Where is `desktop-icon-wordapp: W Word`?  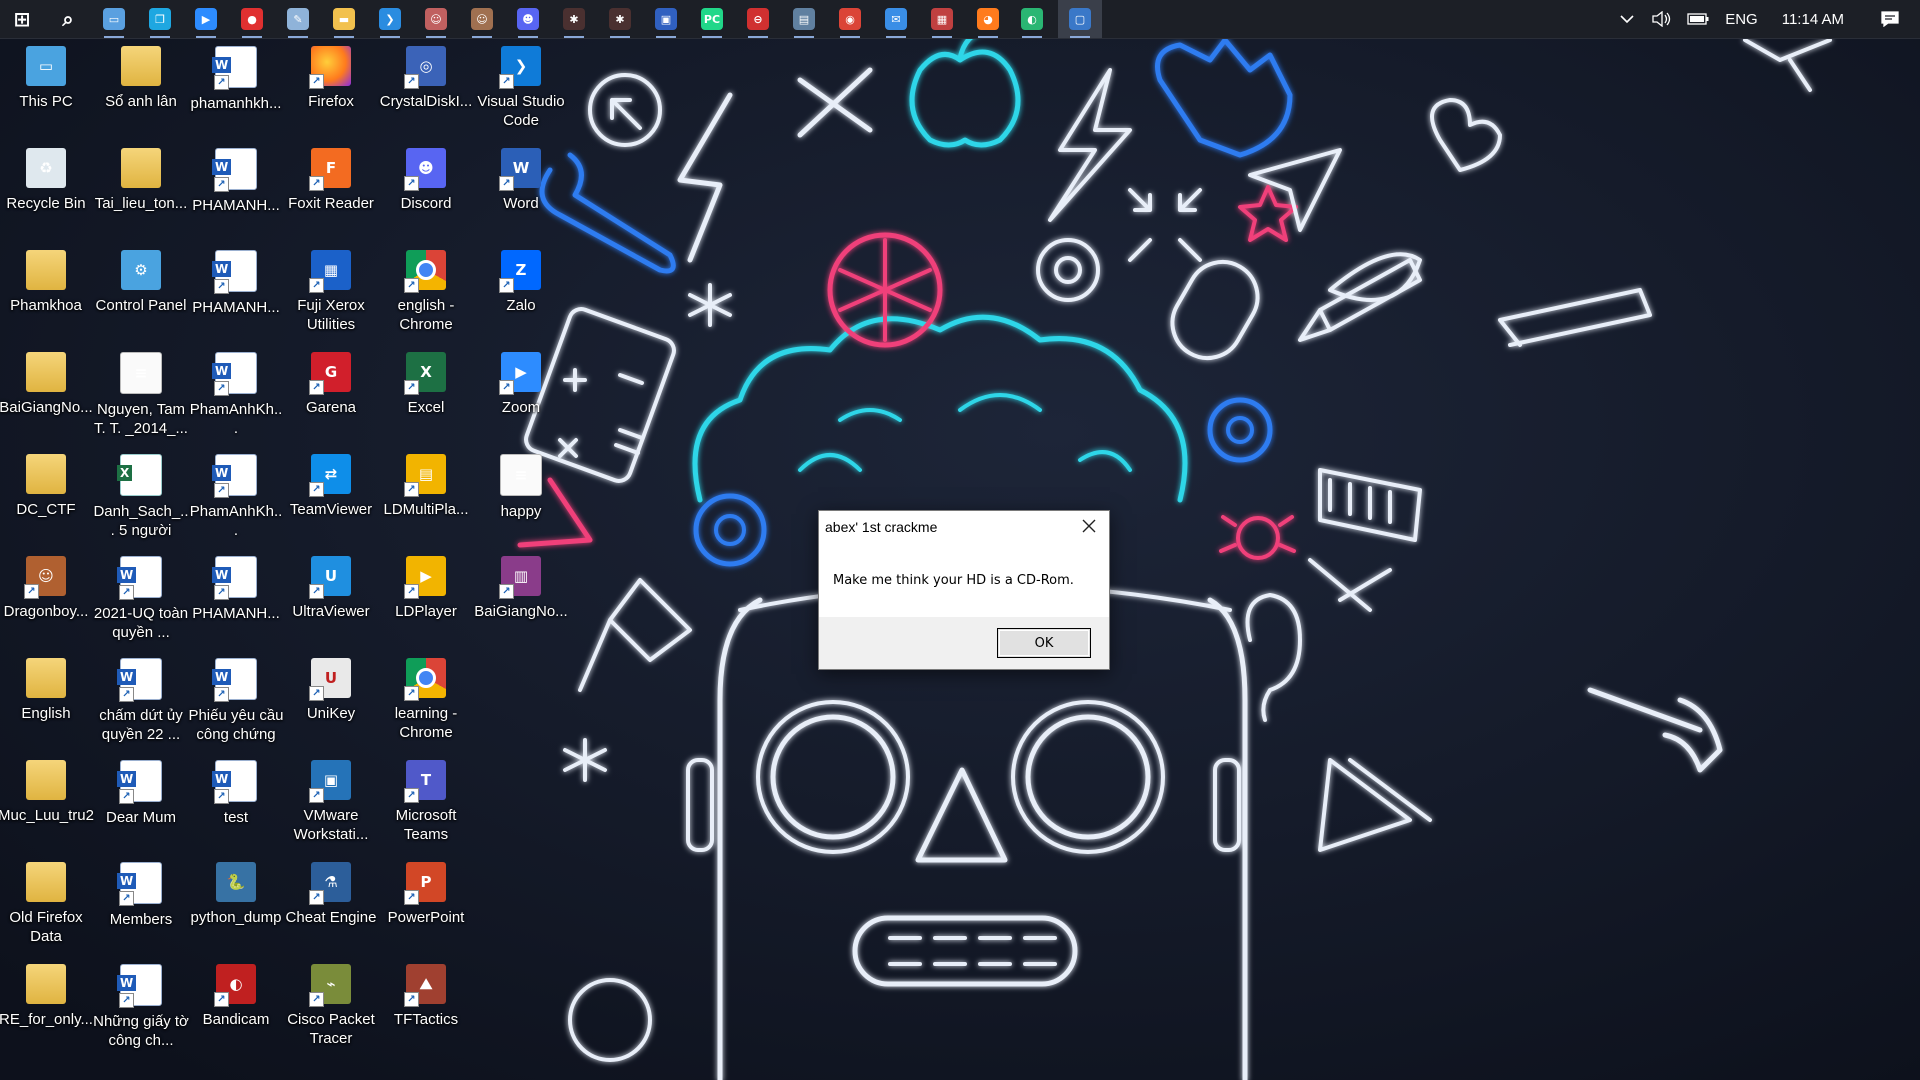
desktop-icon-wordapp: W Word is located at coordinates (521, 188).